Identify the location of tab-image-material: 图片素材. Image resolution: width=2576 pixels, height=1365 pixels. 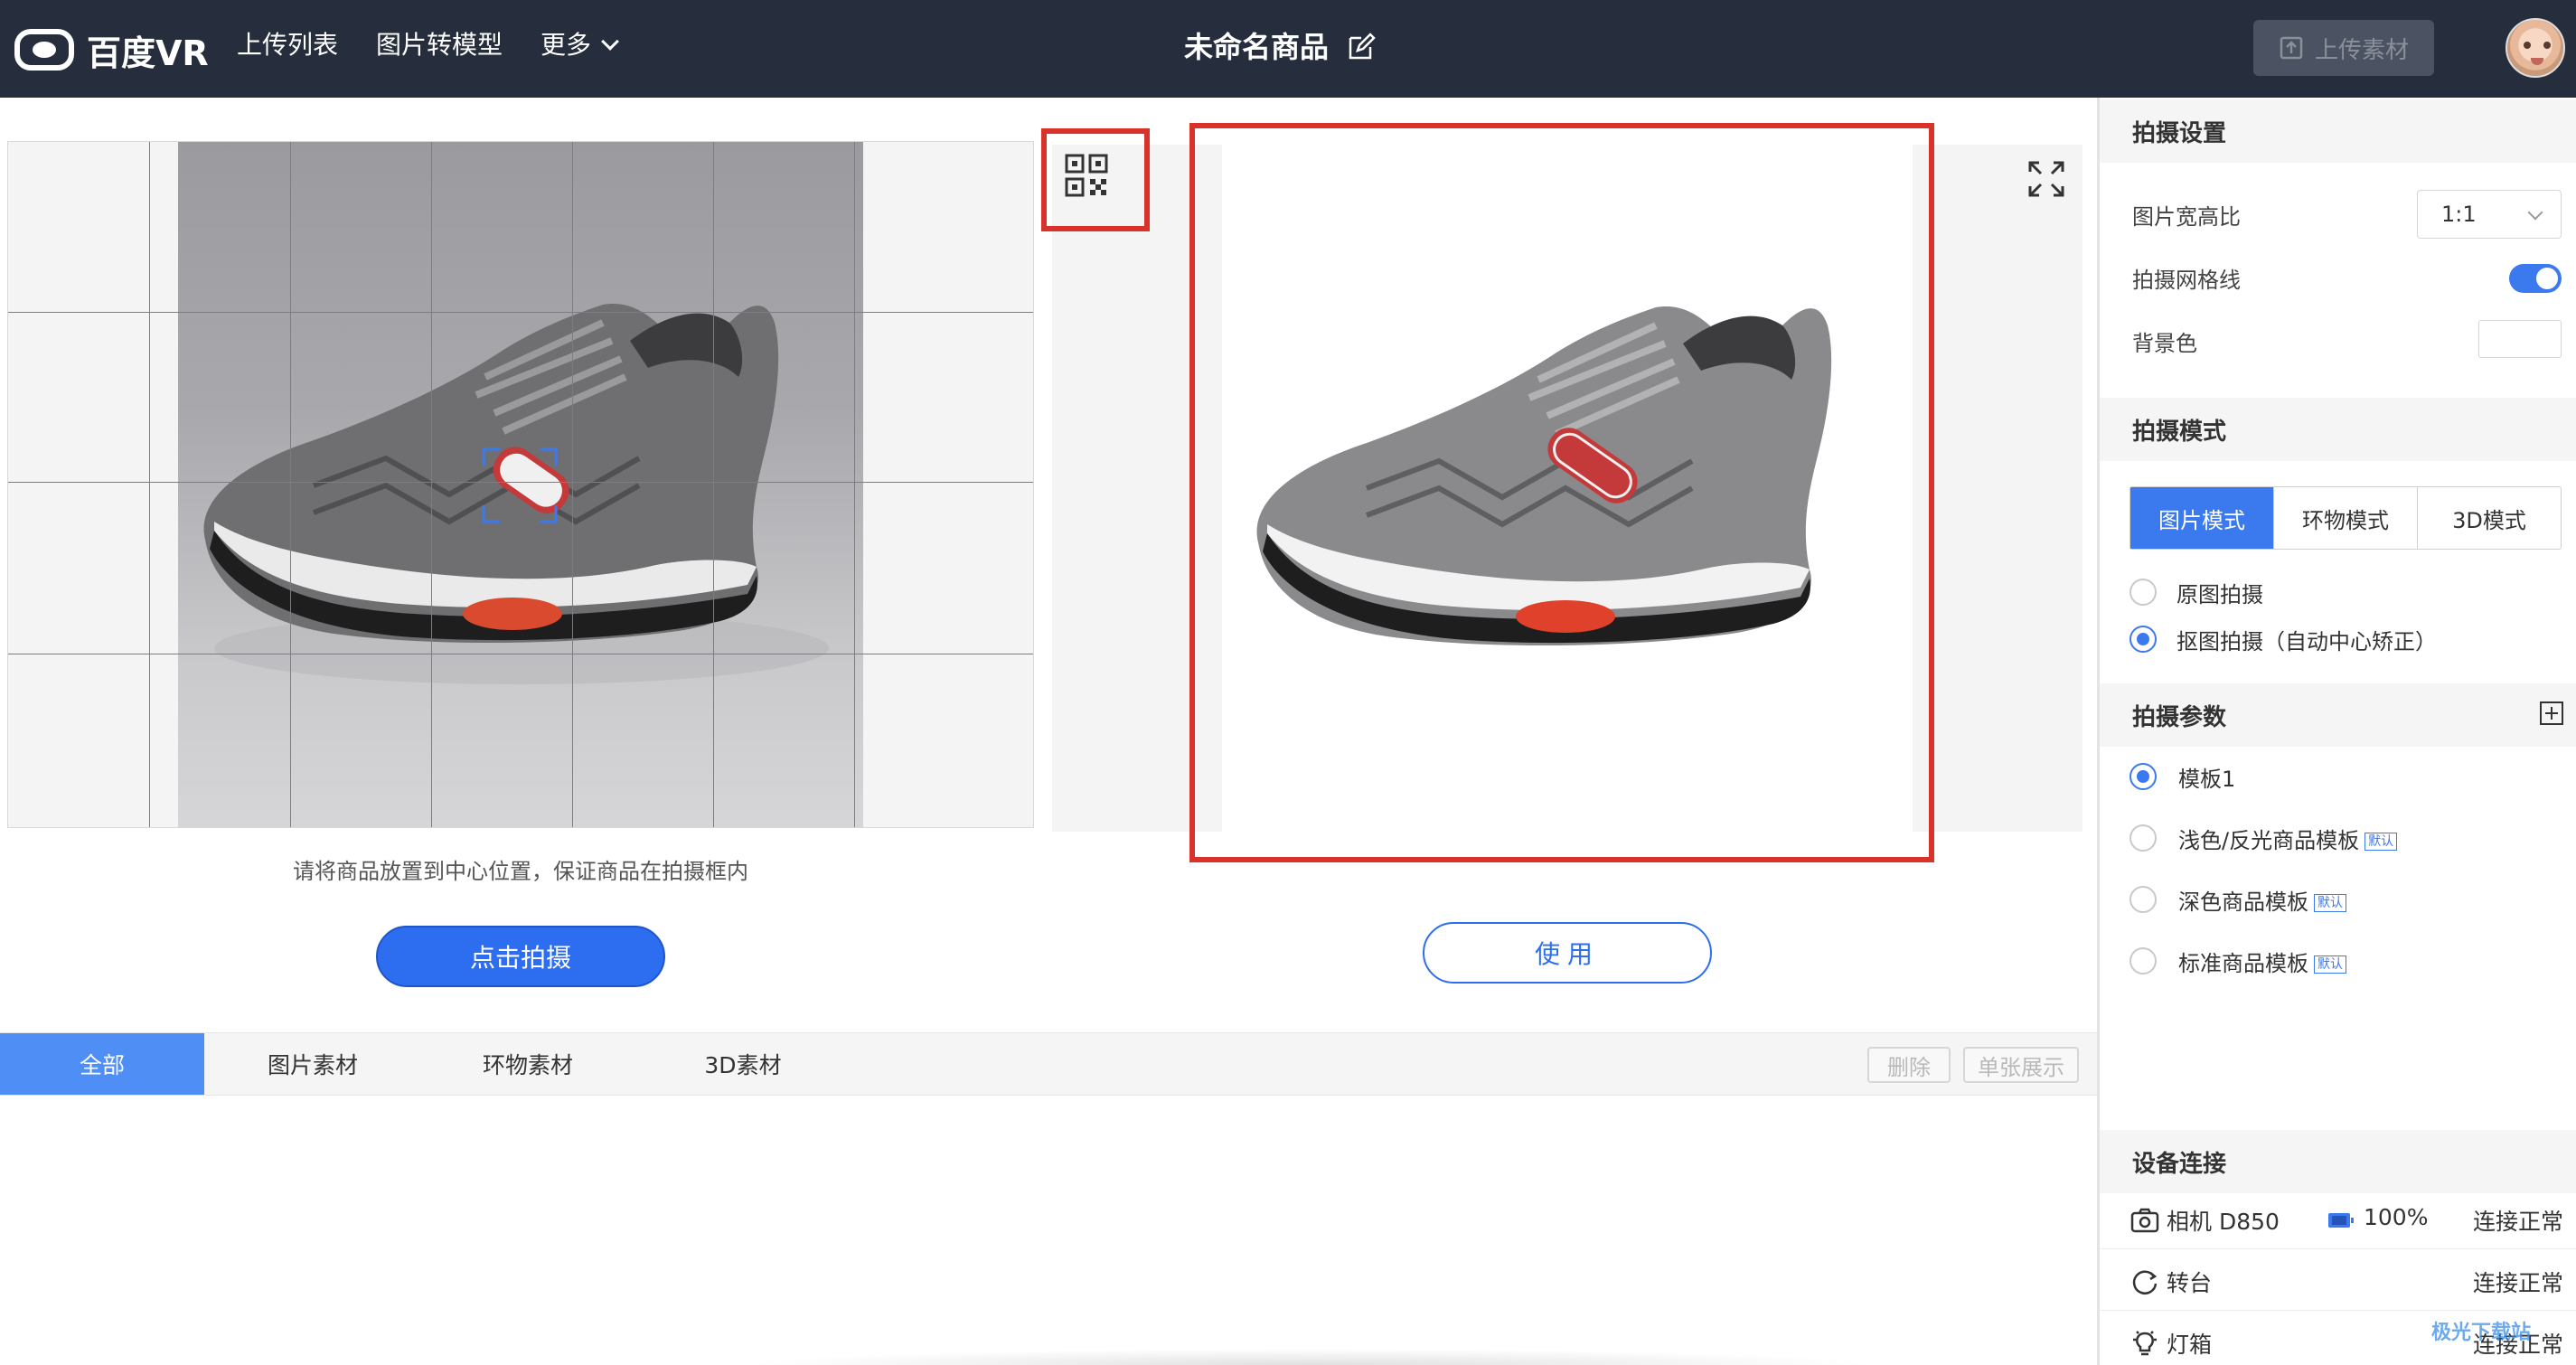
(312, 1064).